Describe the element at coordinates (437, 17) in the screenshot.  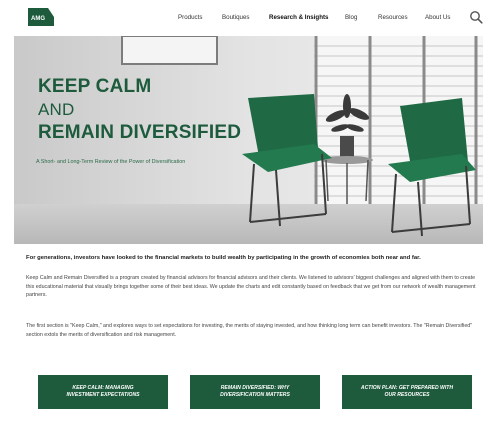
I see `nav-about-us: About Us` at that location.